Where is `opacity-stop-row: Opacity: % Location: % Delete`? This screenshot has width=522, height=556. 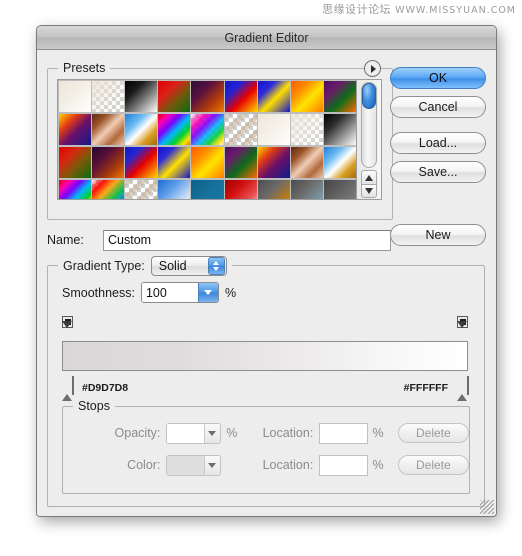
opacity-stop-row: Opacity: % Location: % Delete is located at coordinates (266, 433).